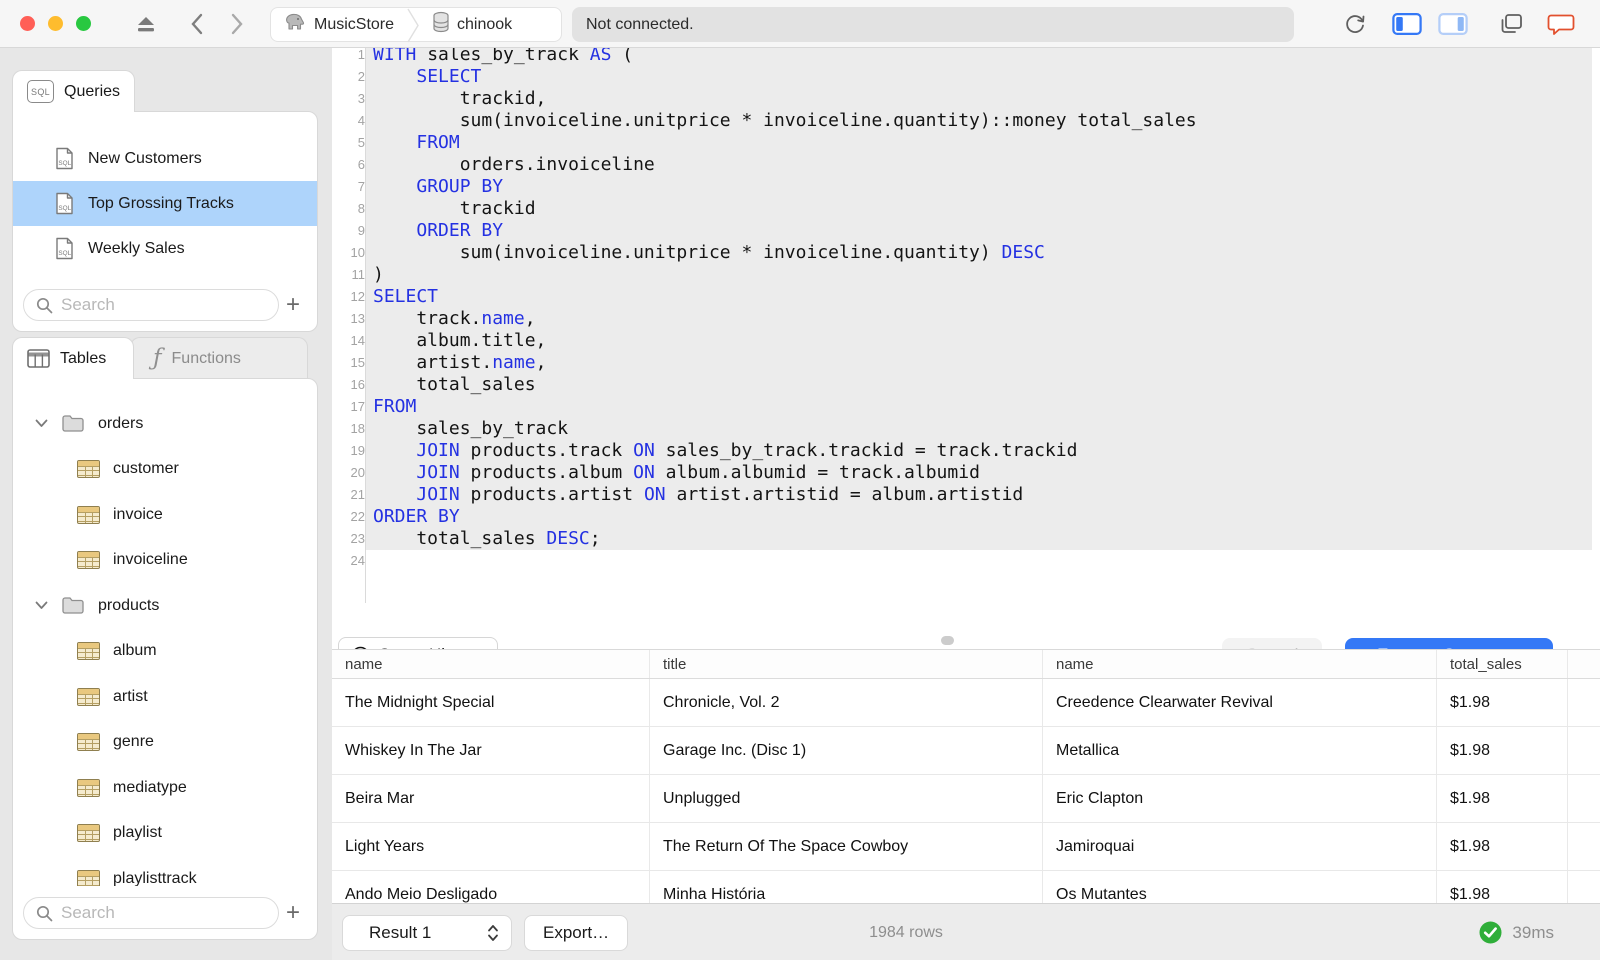 The image size is (1600, 960). What do you see at coordinates (219, 358) in the screenshot?
I see `tab-functions: ƒ Functions` at bounding box center [219, 358].